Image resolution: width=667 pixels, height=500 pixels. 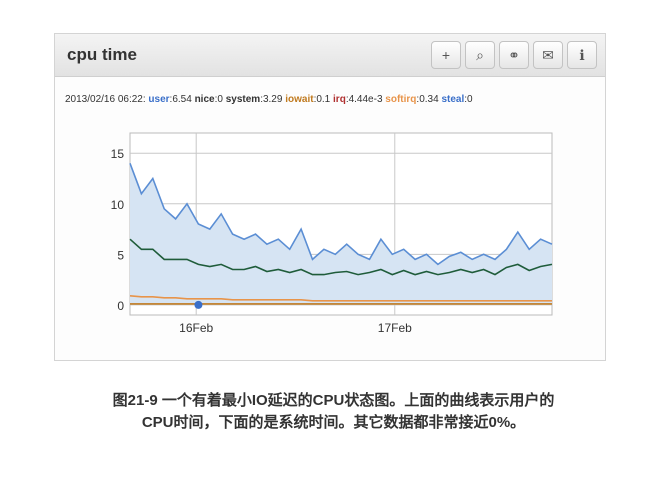 What do you see at coordinates (118, 205) in the screenshot?
I see `y-tick-label: 10` at bounding box center [118, 205].